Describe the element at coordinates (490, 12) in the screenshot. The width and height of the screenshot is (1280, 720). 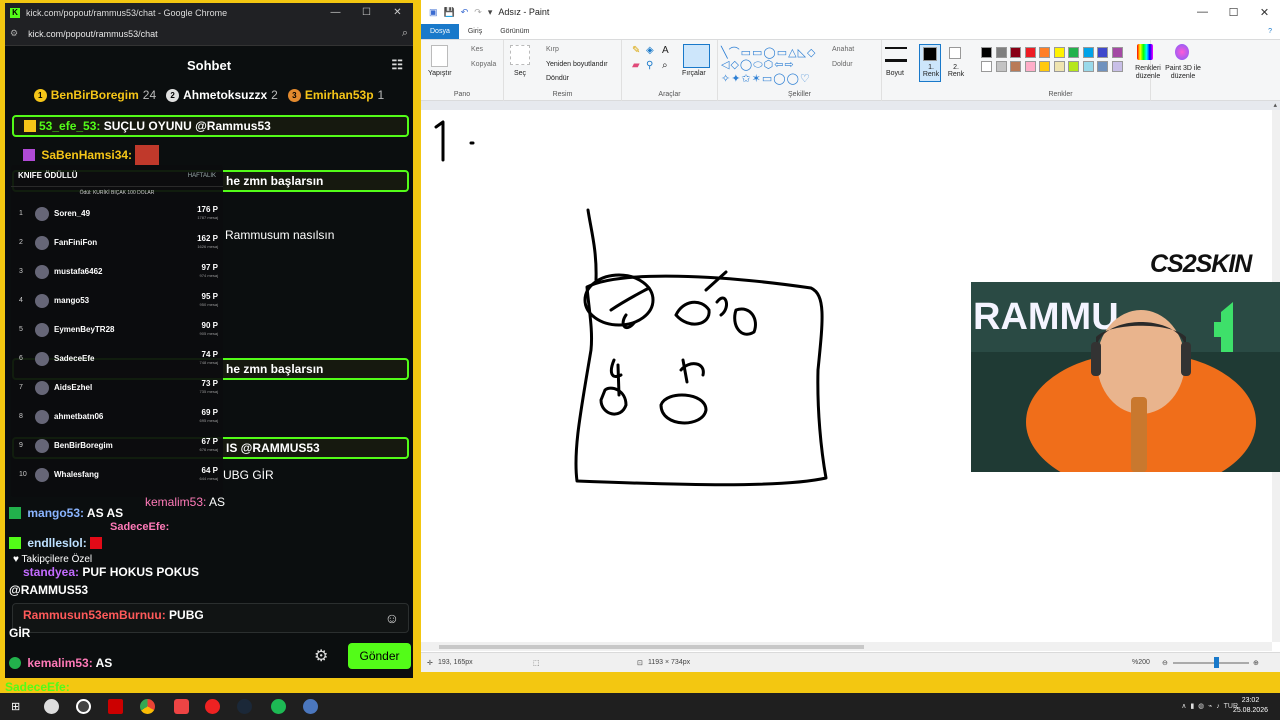
I see `customize-toolbar-icon: ▾` at that location.